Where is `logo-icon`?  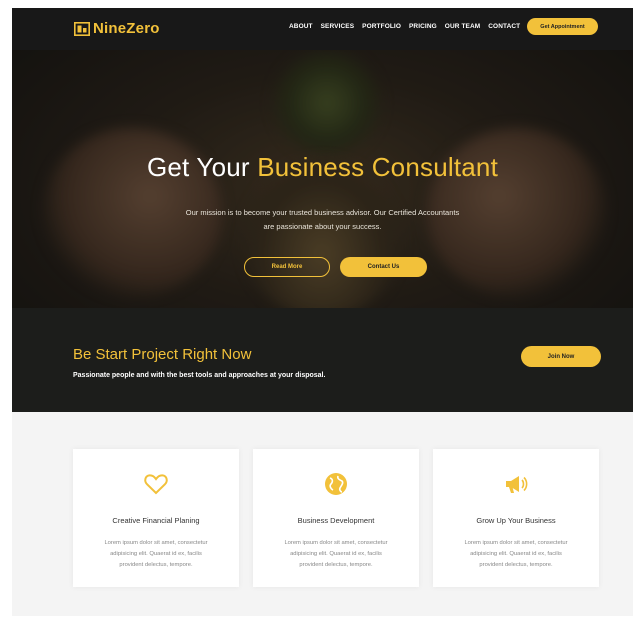 logo-icon is located at coordinates (82, 28).